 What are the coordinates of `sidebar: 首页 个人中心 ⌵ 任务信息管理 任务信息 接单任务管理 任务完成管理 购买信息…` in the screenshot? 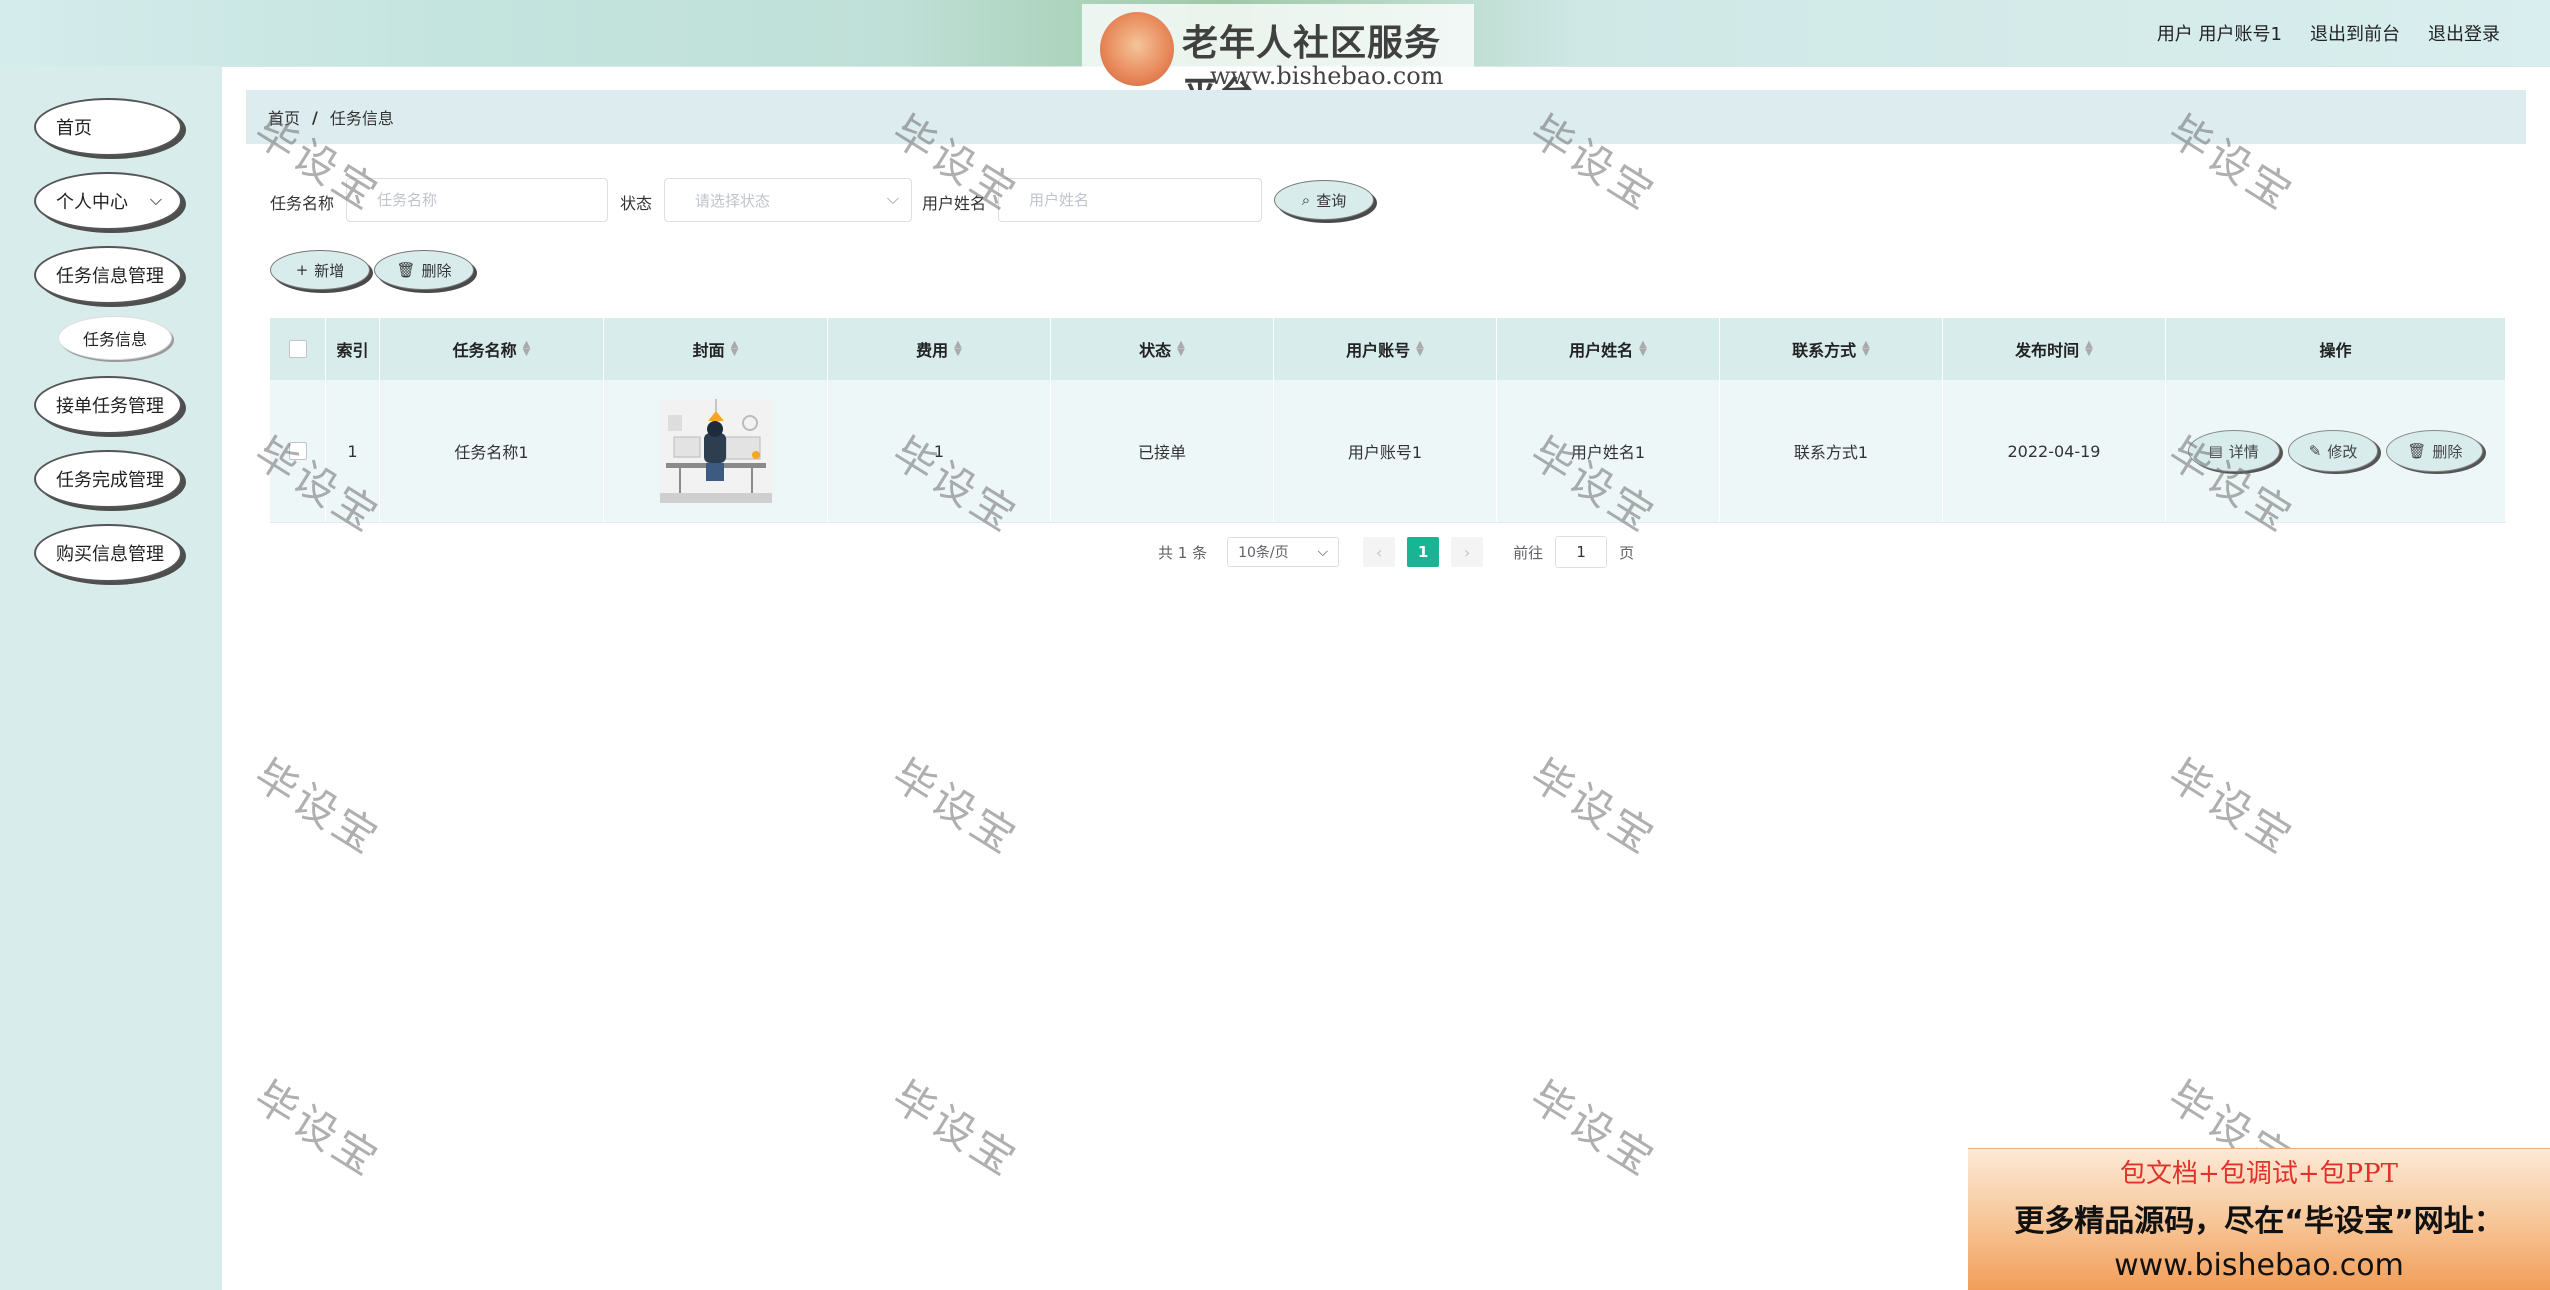 It's located at (111, 678).